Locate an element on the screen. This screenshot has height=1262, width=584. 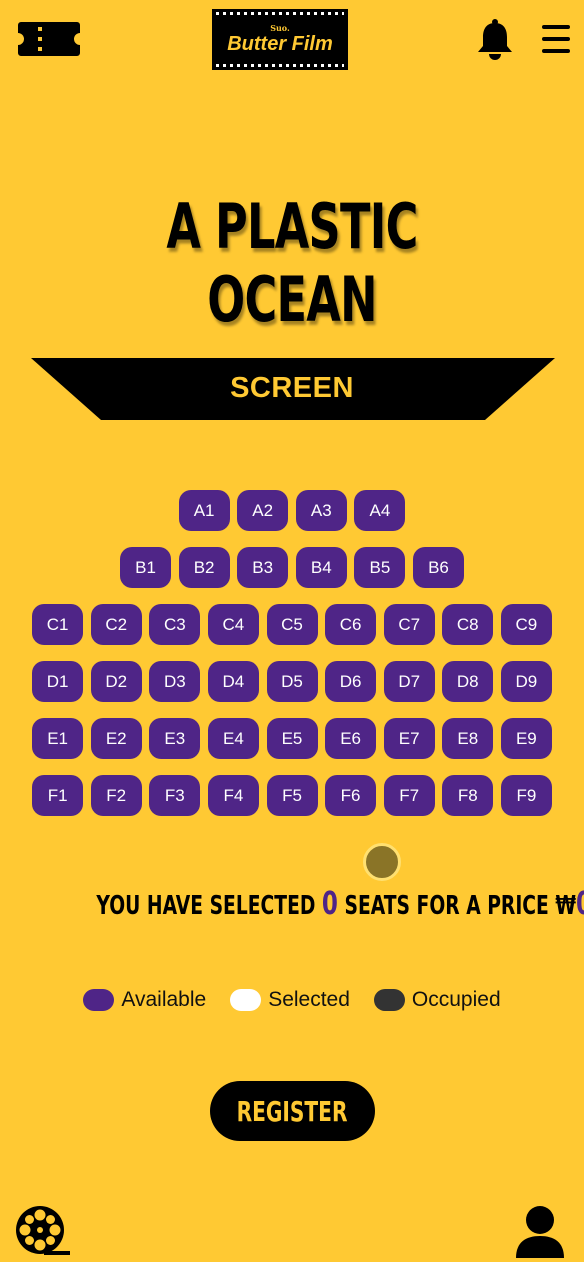
seat-row: C1 C2 C3 C4 C5 C6 C7 C8 C9 is located at coordinates (292, 624).